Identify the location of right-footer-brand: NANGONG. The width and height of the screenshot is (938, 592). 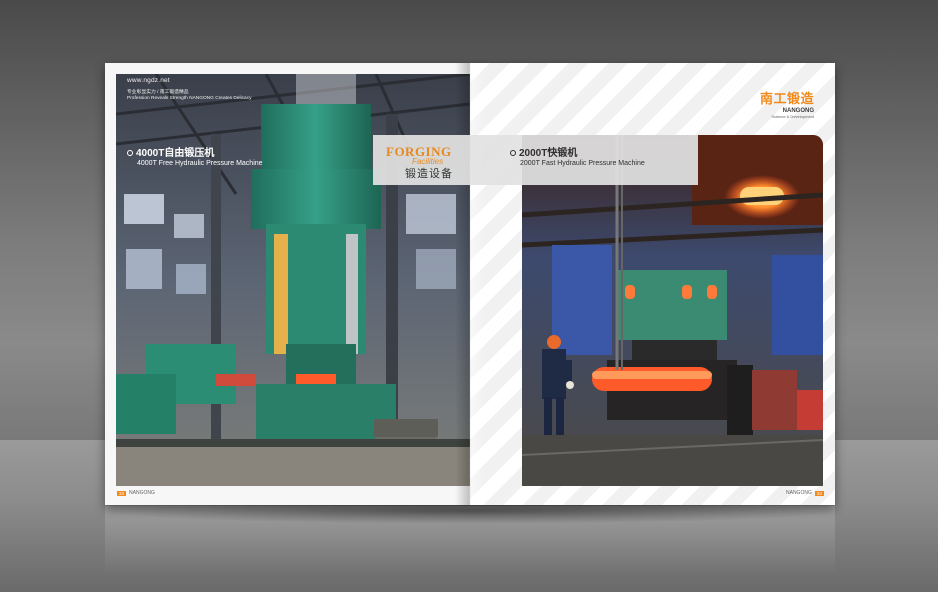
(799, 493).